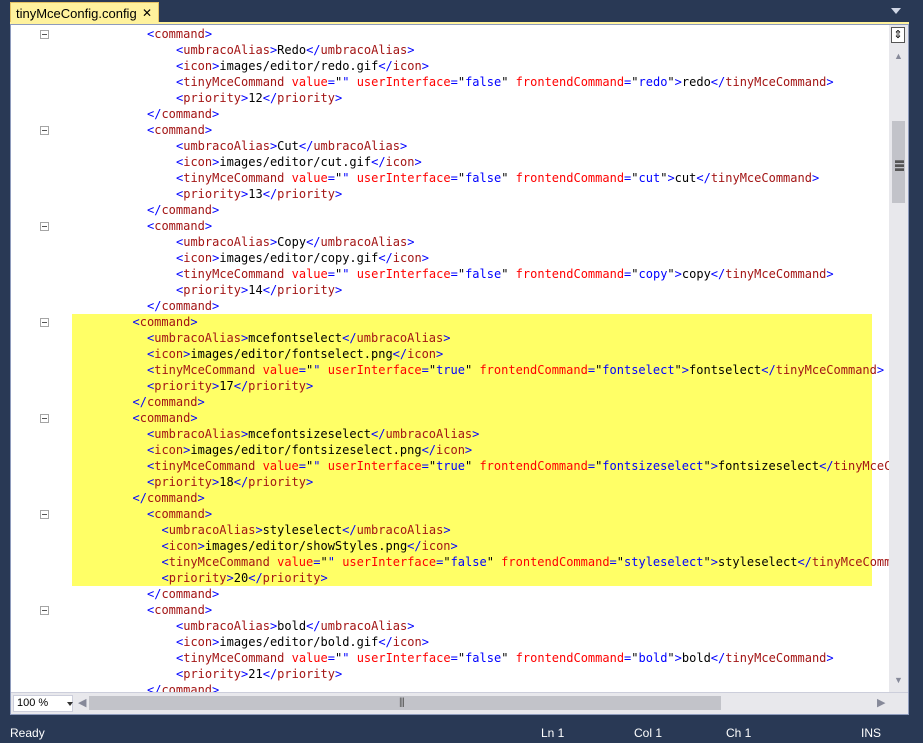 The height and width of the screenshot is (743, 923). Describe the element at coordinates (898, 56) in the screenshot. I see `scroll-up-icon: ▲` at that location.